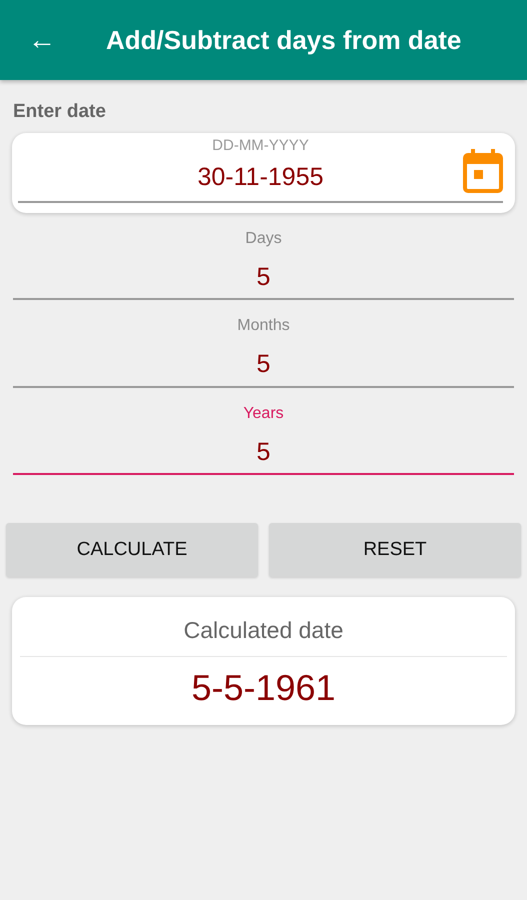 This screenshot has width=527, height=900. What do you see at coordinates (260, 146) in the screenshot?
I see `field-label: DD-MM-YYYY` at bounding box center [260, 146].